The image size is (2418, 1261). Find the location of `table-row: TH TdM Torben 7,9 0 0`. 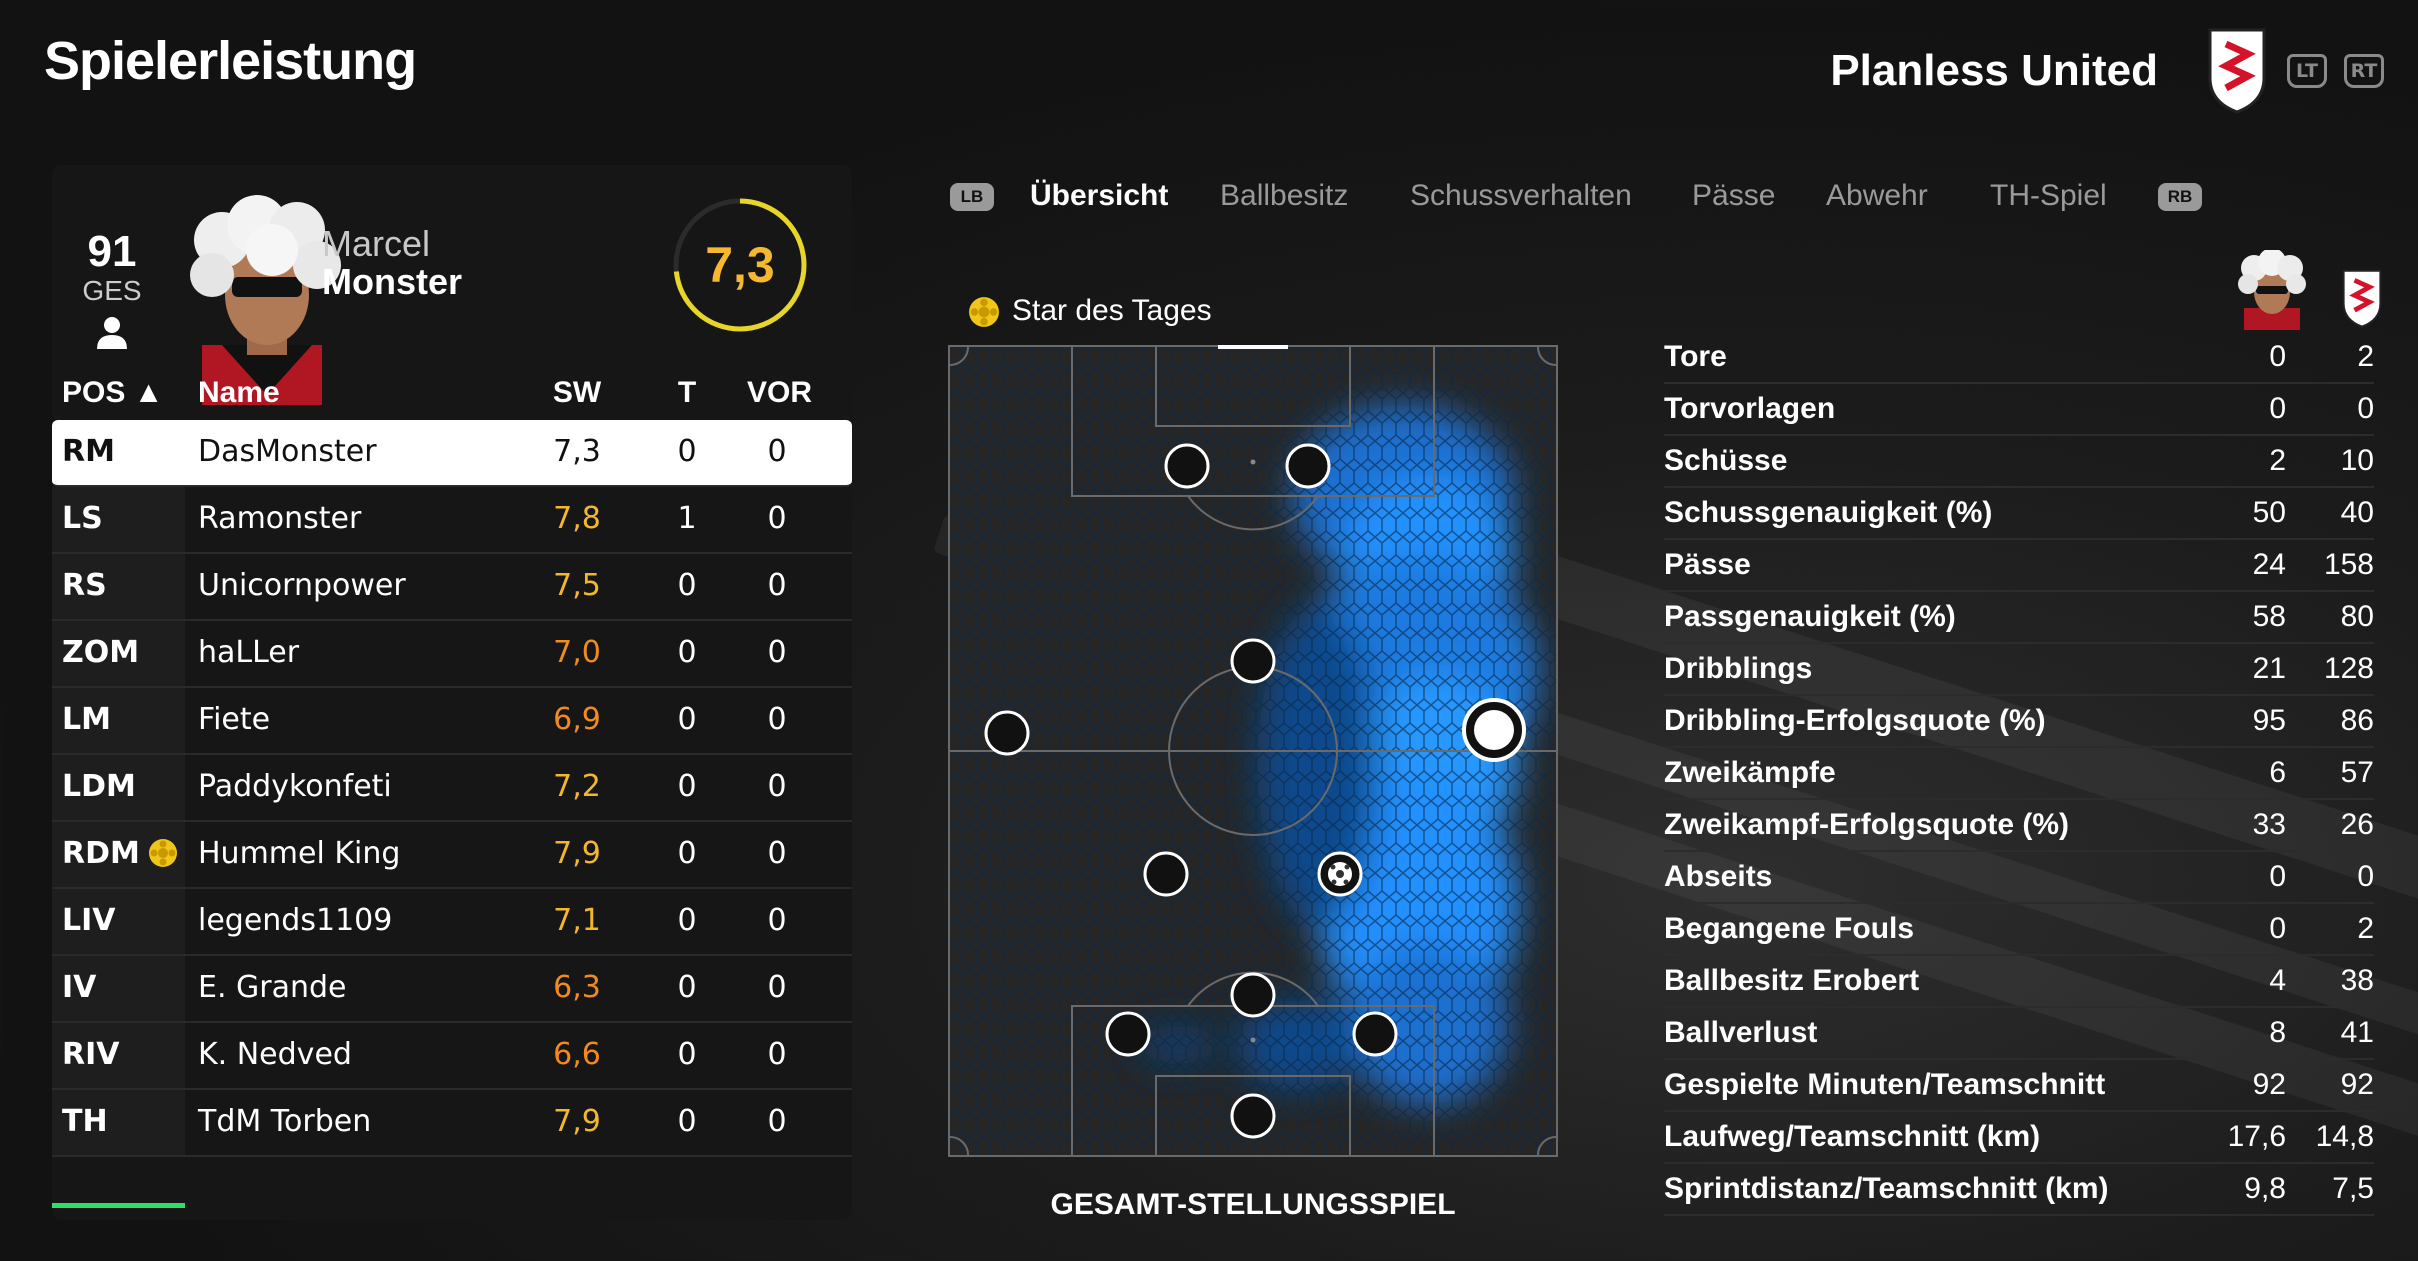

table-row: TH TdM Torben 7,9 0 0 is located at coordinates (452, 1123).